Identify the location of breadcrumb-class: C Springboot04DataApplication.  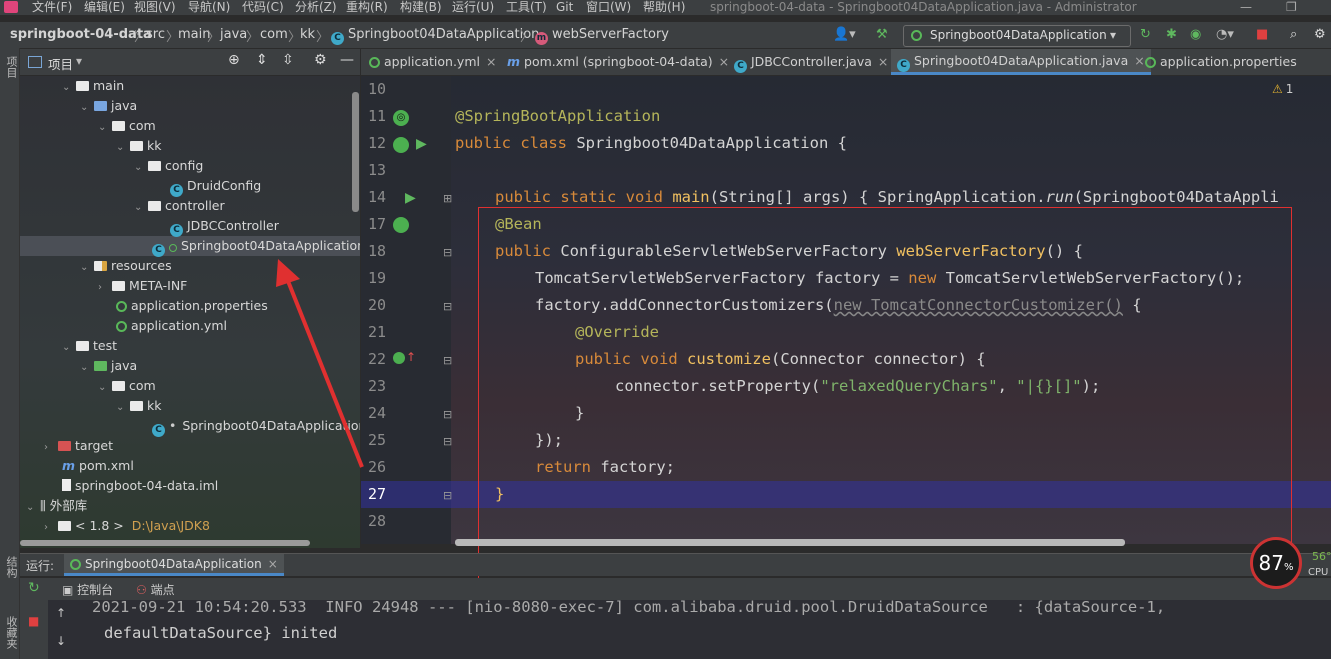
(435, 36).